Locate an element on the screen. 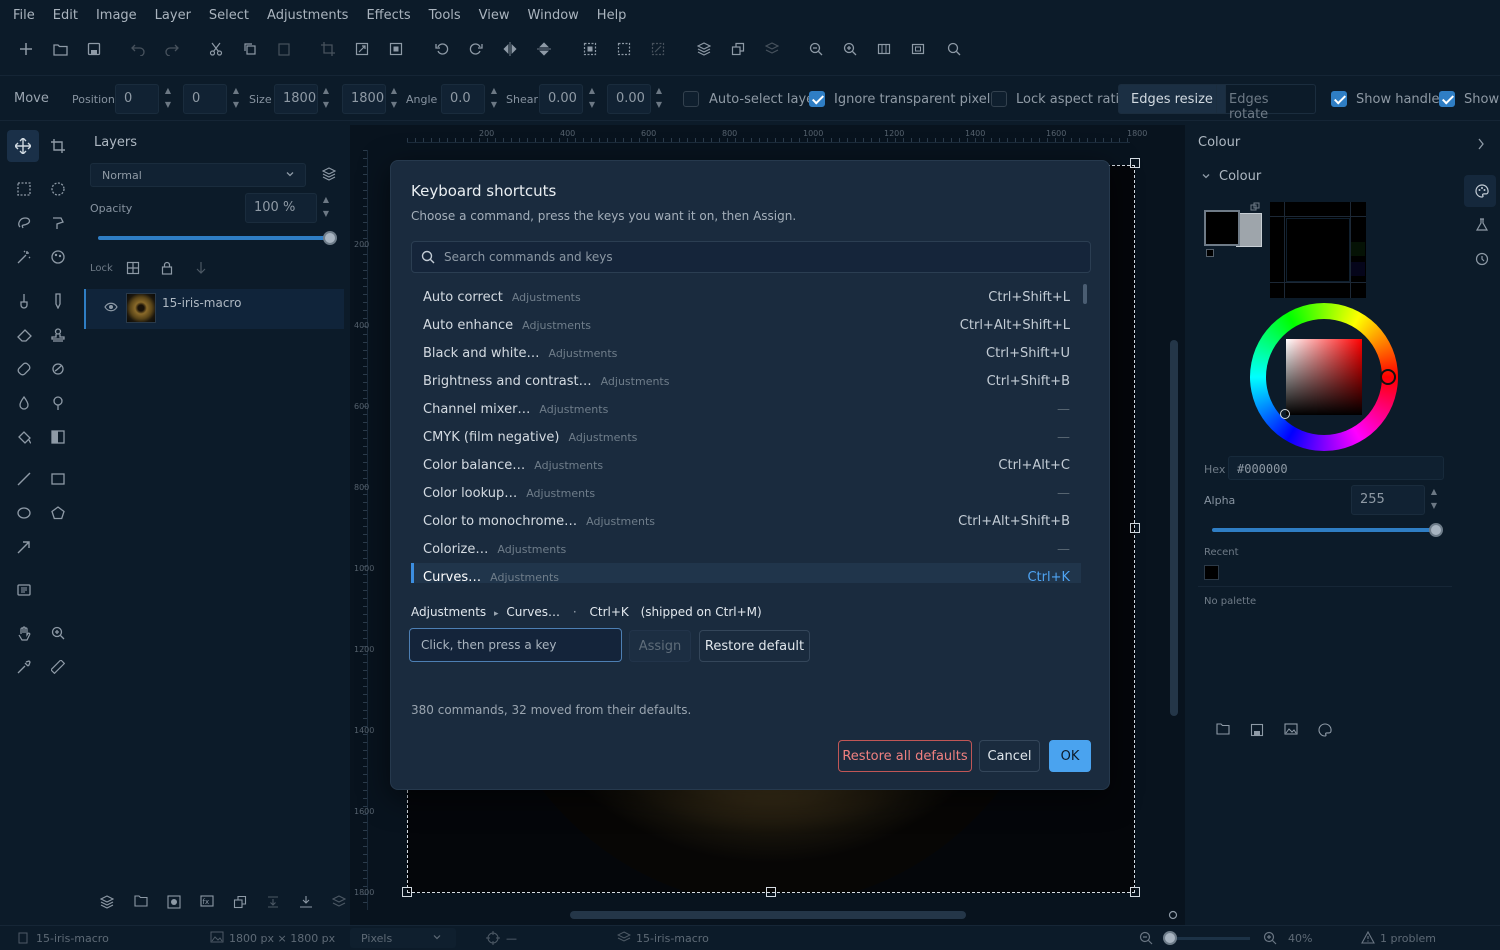 The width and height of the screenshot is (1500, 950). lock-position-icon is located at coordinates (201, 268).